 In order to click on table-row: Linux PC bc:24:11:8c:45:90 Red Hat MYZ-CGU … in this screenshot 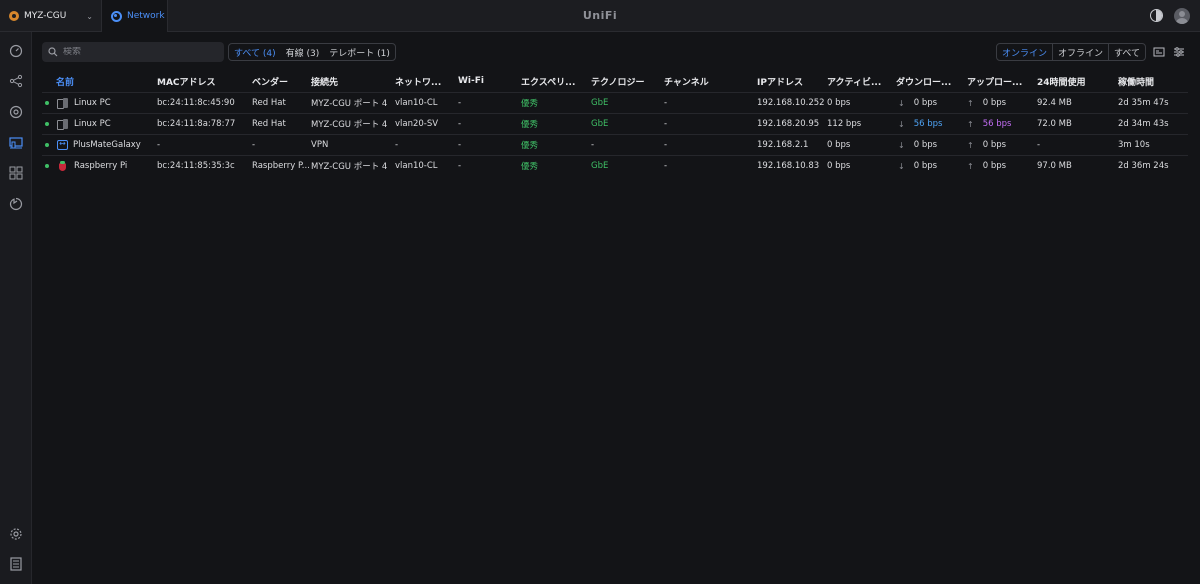, I will do `click(615, 102)`.